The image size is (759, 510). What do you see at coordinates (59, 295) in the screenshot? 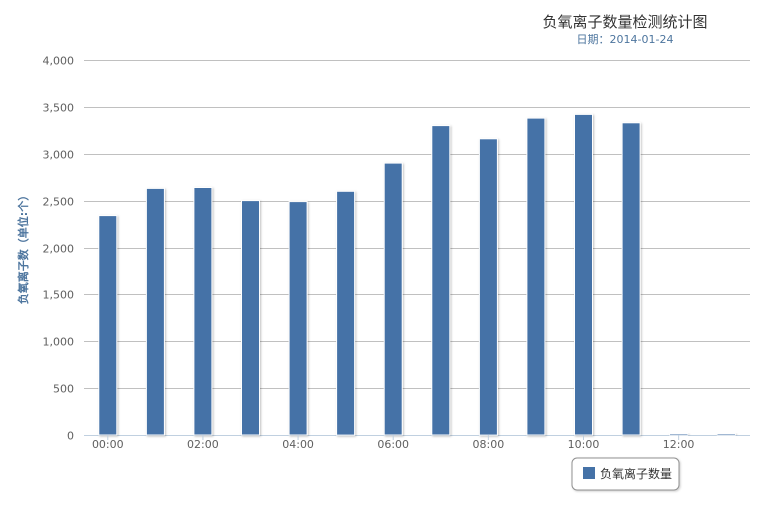
I see `y-tick-label: 1,500` at bounding box center [59, 295].